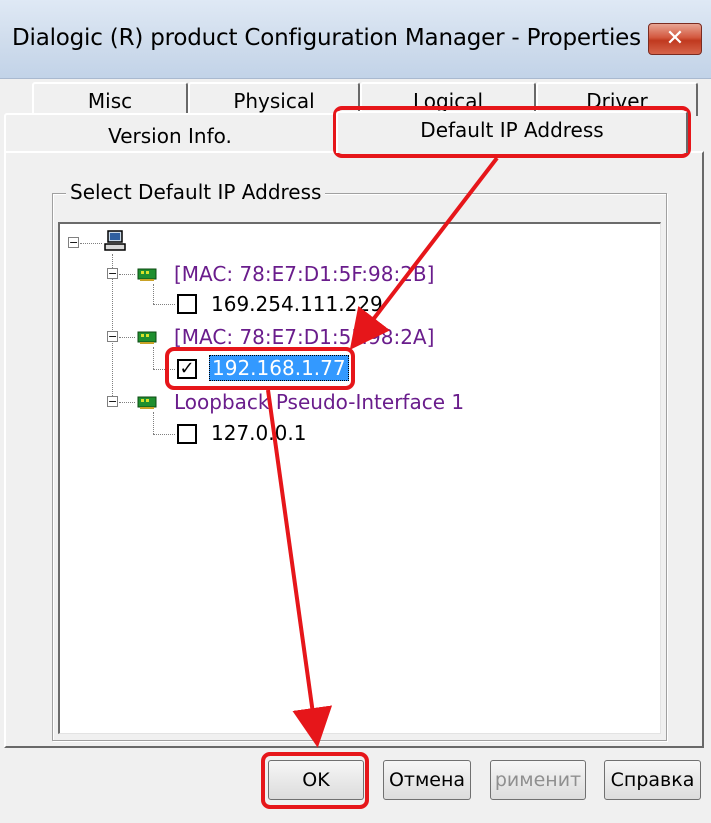 Image resolution: width=711 pixels, height=823 pixels. I want to click on tab-label: Default IP Address, so click(512, 130).